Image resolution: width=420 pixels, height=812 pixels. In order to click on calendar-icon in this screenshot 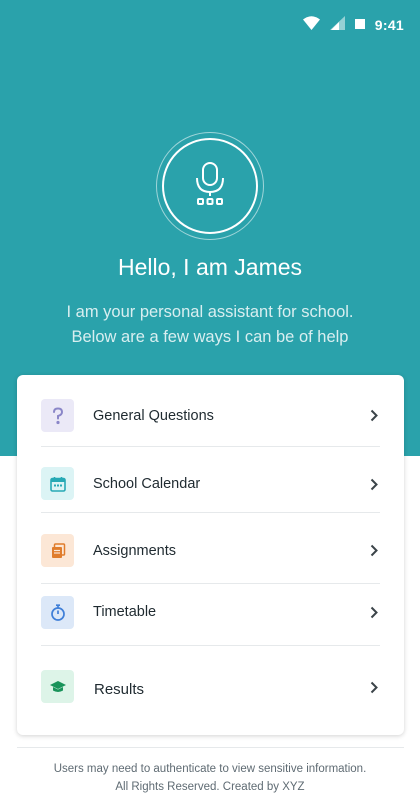, I will do `click(57, 483)`.